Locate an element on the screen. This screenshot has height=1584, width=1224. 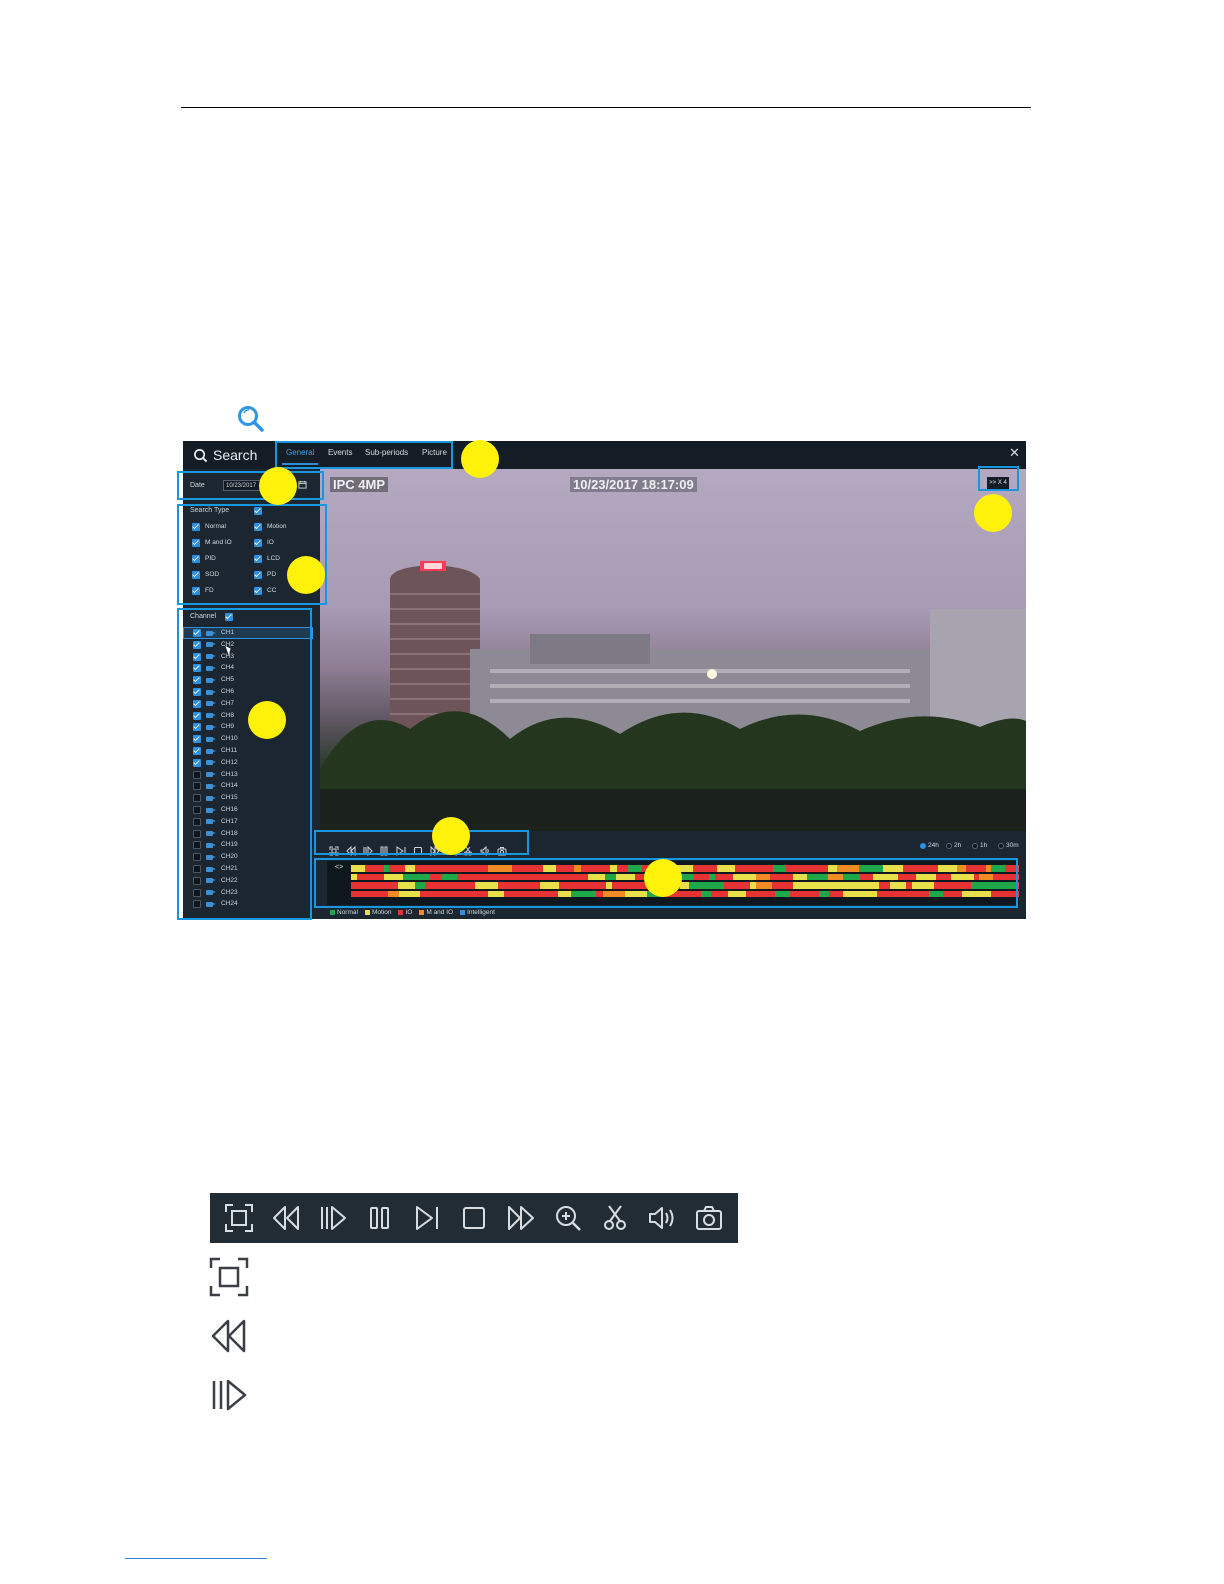
window-title: Search is located at coordinates (225, 455).